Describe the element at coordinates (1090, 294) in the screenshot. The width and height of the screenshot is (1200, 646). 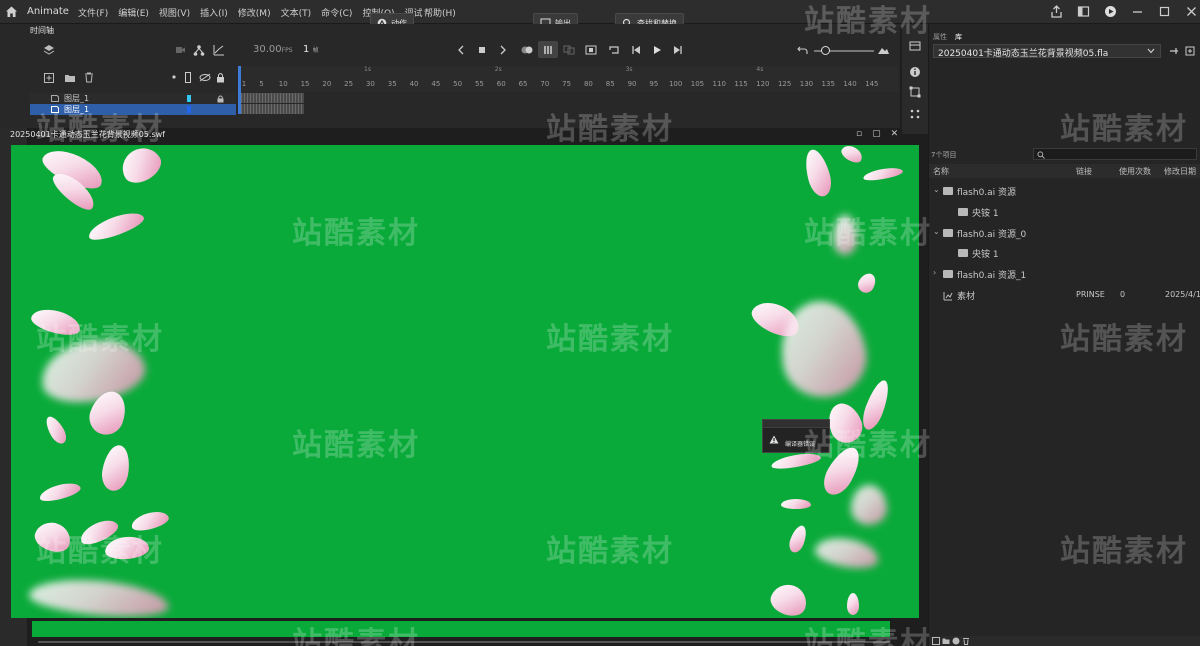
I see `library-item-linkage: PRINSE` at that location.